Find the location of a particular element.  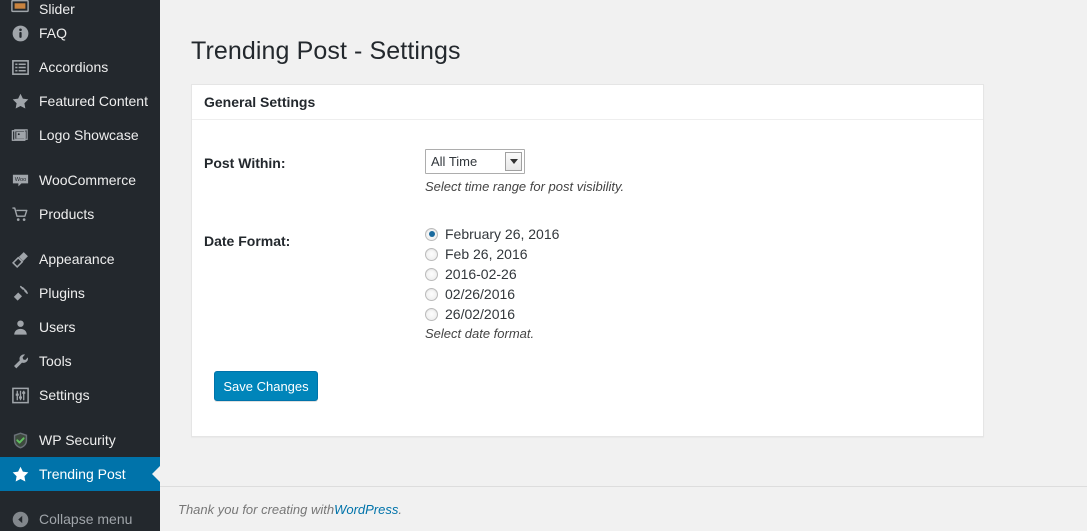

sidebar-item-accordions: Accordions is located at coordinates (80, 67).